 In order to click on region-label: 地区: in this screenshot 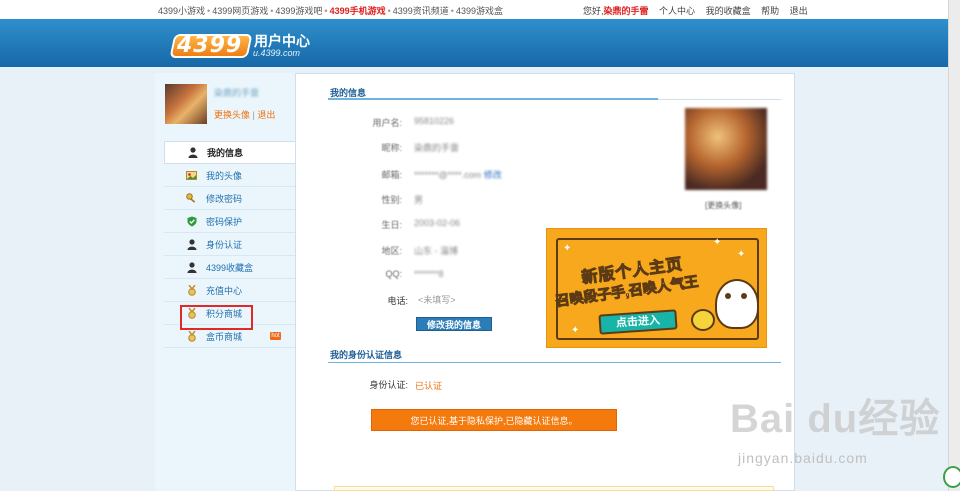, I will do `click(391, 251)`.